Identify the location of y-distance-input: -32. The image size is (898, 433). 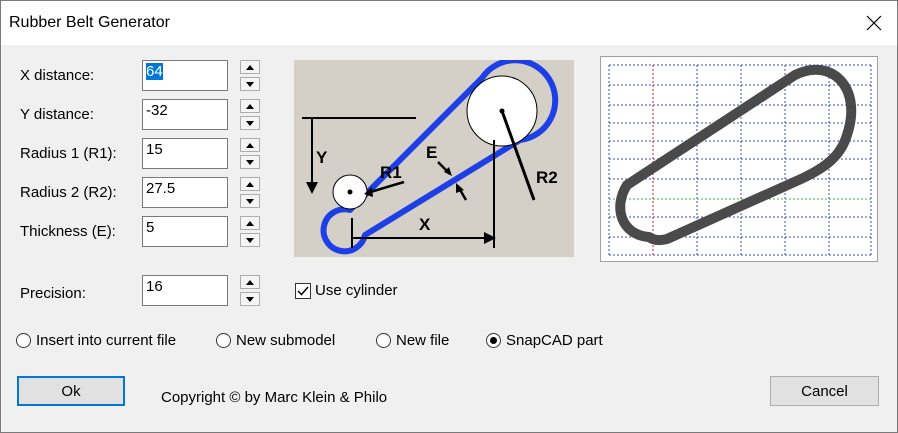
(185, 114).